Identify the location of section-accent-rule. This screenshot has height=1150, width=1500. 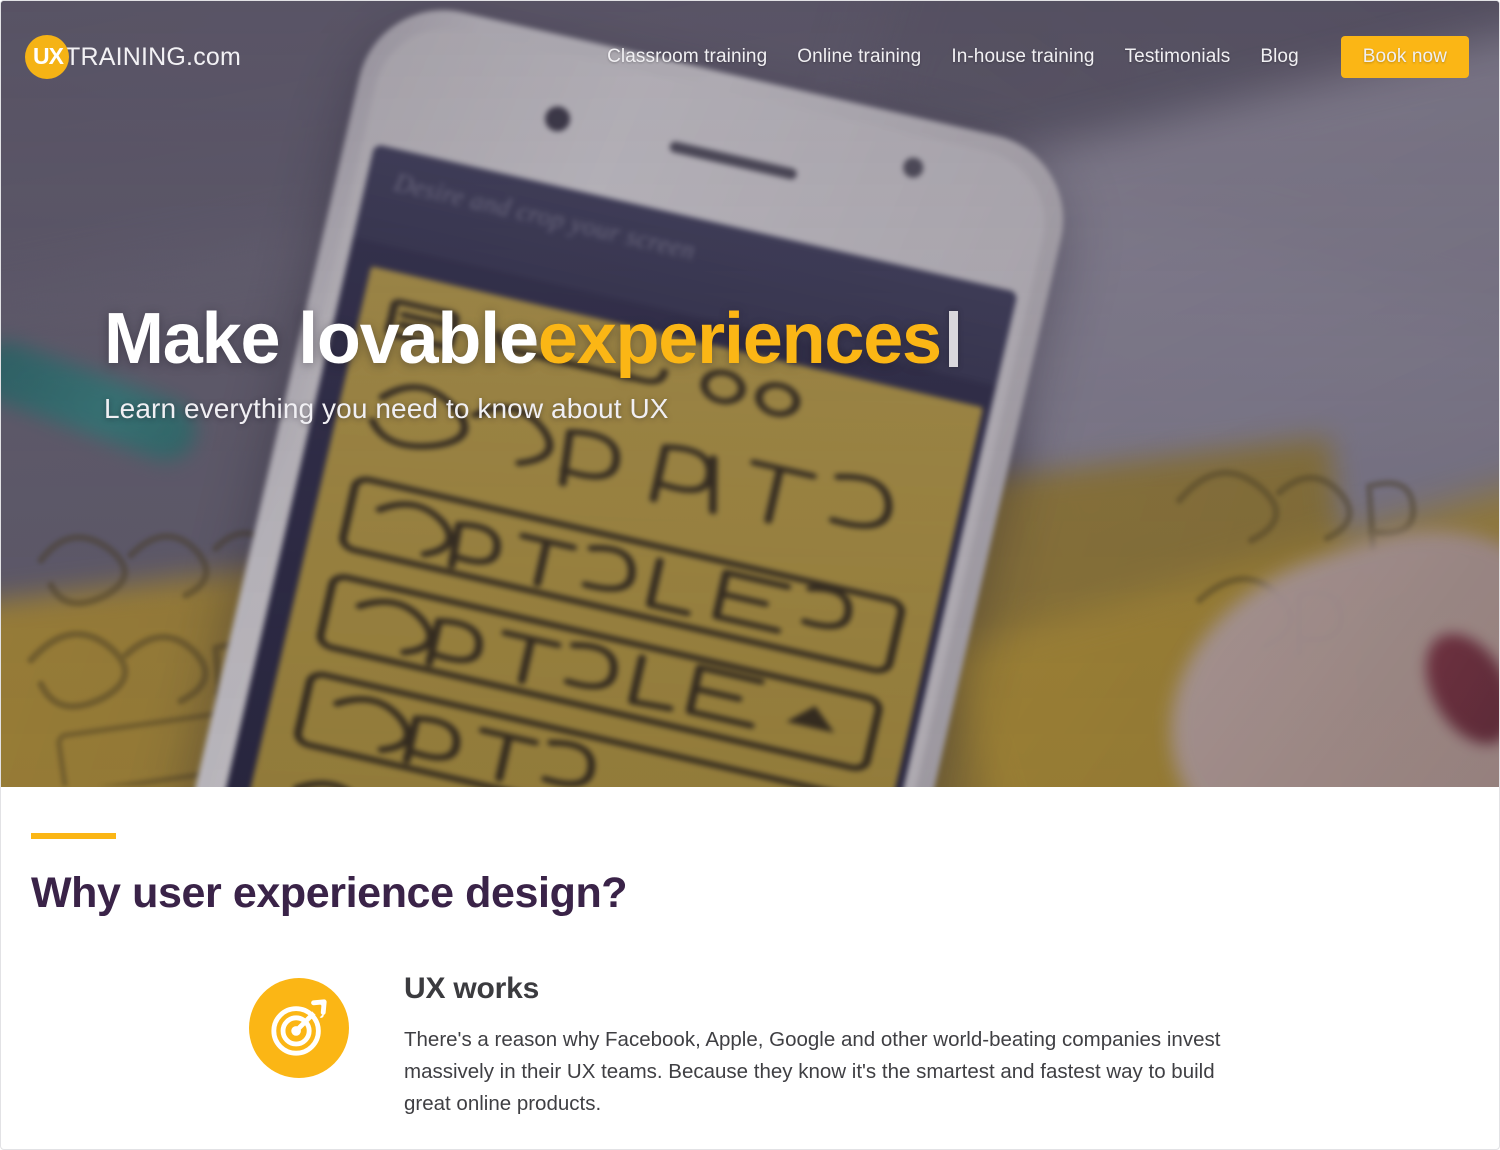
(73, 836).